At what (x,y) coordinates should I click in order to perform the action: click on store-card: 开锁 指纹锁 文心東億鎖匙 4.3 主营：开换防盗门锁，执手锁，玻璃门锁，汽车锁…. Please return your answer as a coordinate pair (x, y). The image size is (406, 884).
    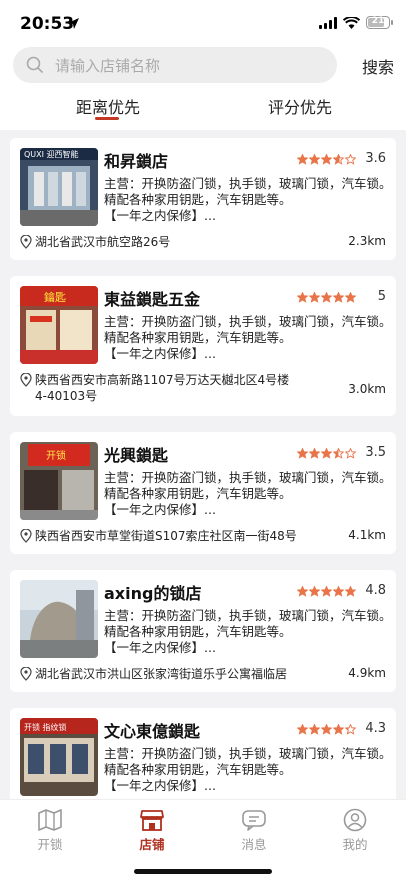
    Looking at the image, I should click on (203, 753).